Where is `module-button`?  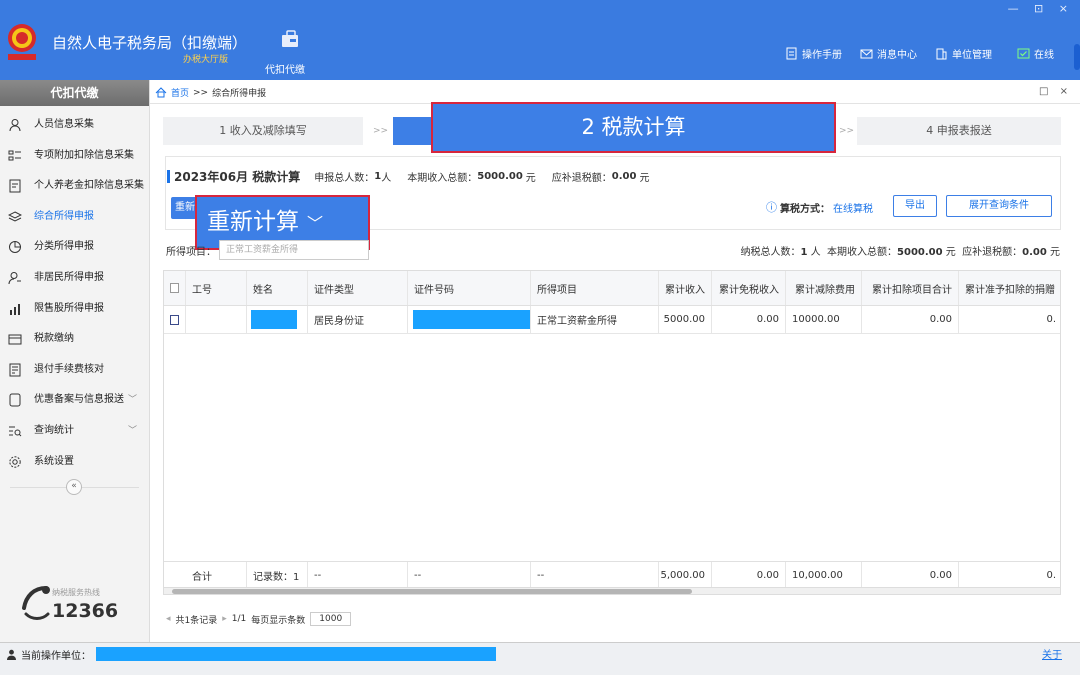 module-button is located at coordinates (290, 39).